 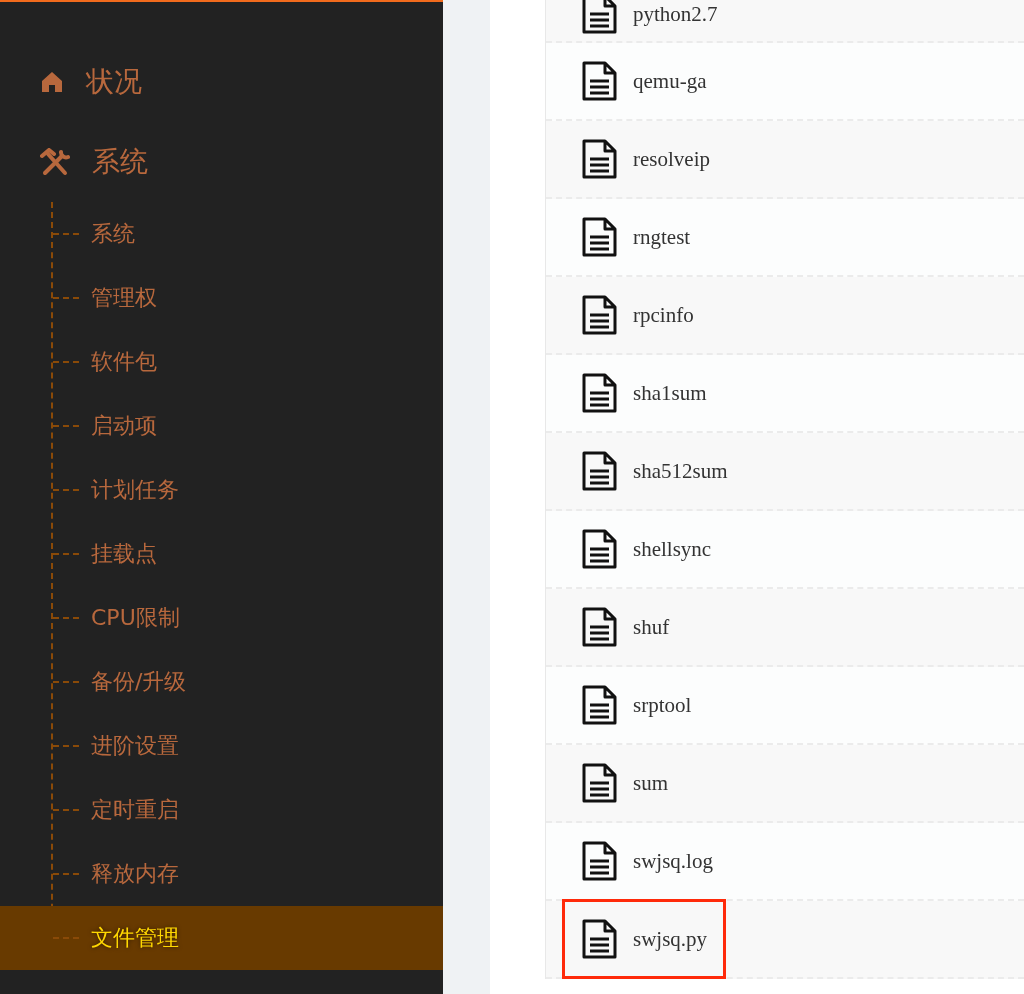 I want to click on file-name: python2.7, so click(x=675, y=14).